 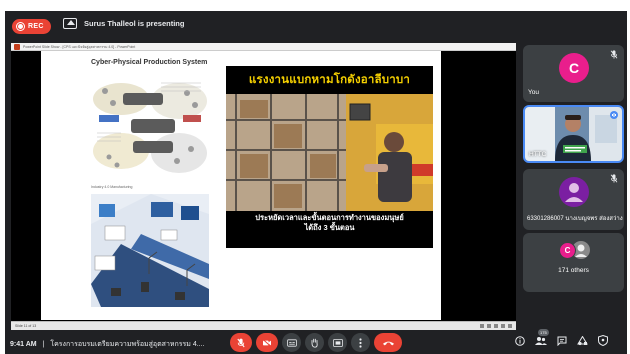 I want to click on participant-name: 63301286007 นางเบญจพร ส่องสว่าง, so click(x=575, y=219).